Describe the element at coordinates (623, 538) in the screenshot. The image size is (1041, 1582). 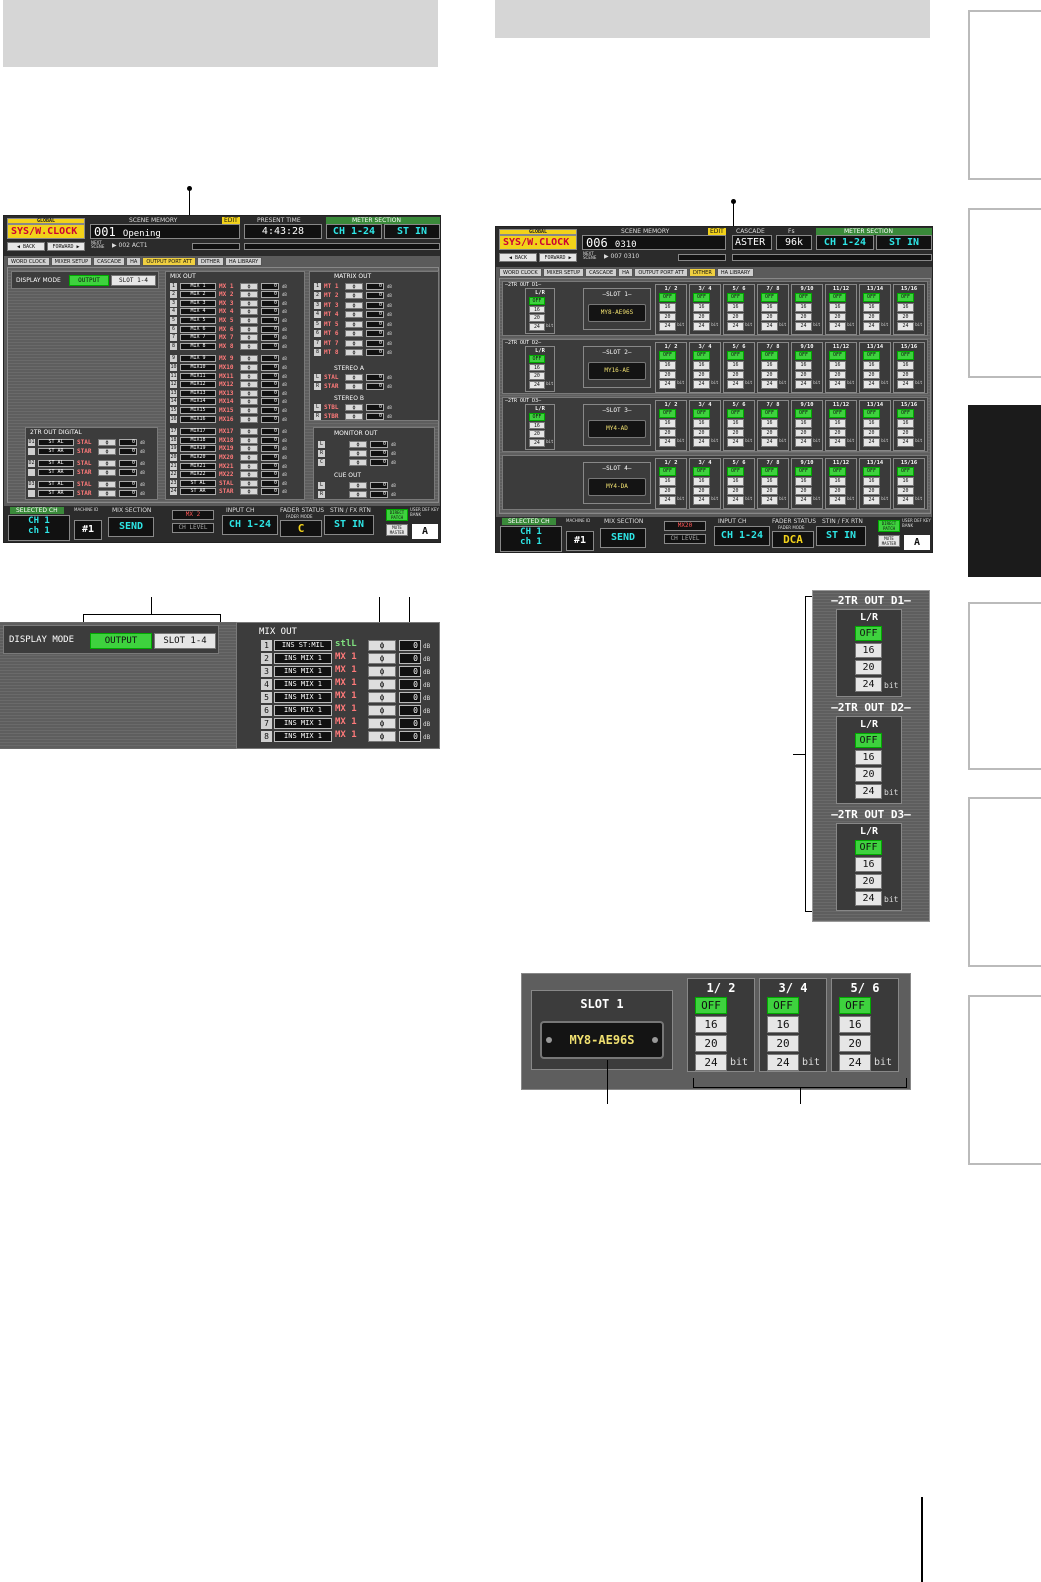
I see `send-button: SEND` at that location.